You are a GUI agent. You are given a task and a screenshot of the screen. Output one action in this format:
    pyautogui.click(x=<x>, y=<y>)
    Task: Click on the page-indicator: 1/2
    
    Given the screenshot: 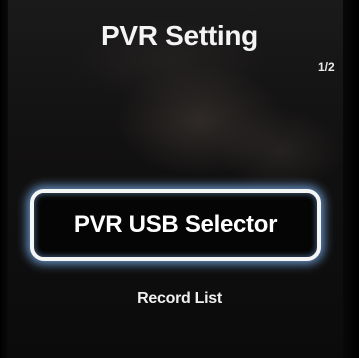 What is the action you would take?
    pyautogui.click(x=326, y=67)
    